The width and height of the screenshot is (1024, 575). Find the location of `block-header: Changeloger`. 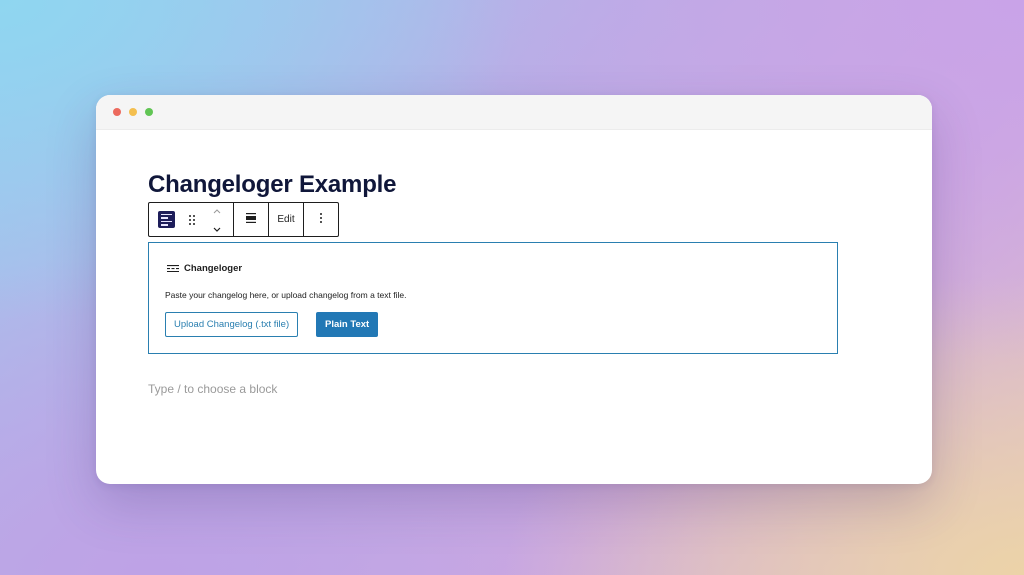

block-header: Changeloger is located at coordinates (204, 268).